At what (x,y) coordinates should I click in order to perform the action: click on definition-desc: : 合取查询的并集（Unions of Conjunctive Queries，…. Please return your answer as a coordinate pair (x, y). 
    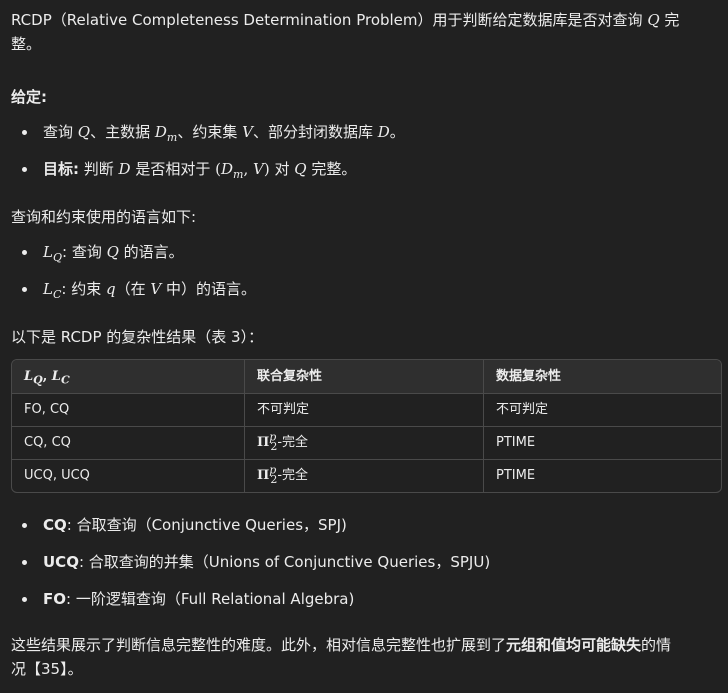
    Looking at the image, I should click on (284, 562).